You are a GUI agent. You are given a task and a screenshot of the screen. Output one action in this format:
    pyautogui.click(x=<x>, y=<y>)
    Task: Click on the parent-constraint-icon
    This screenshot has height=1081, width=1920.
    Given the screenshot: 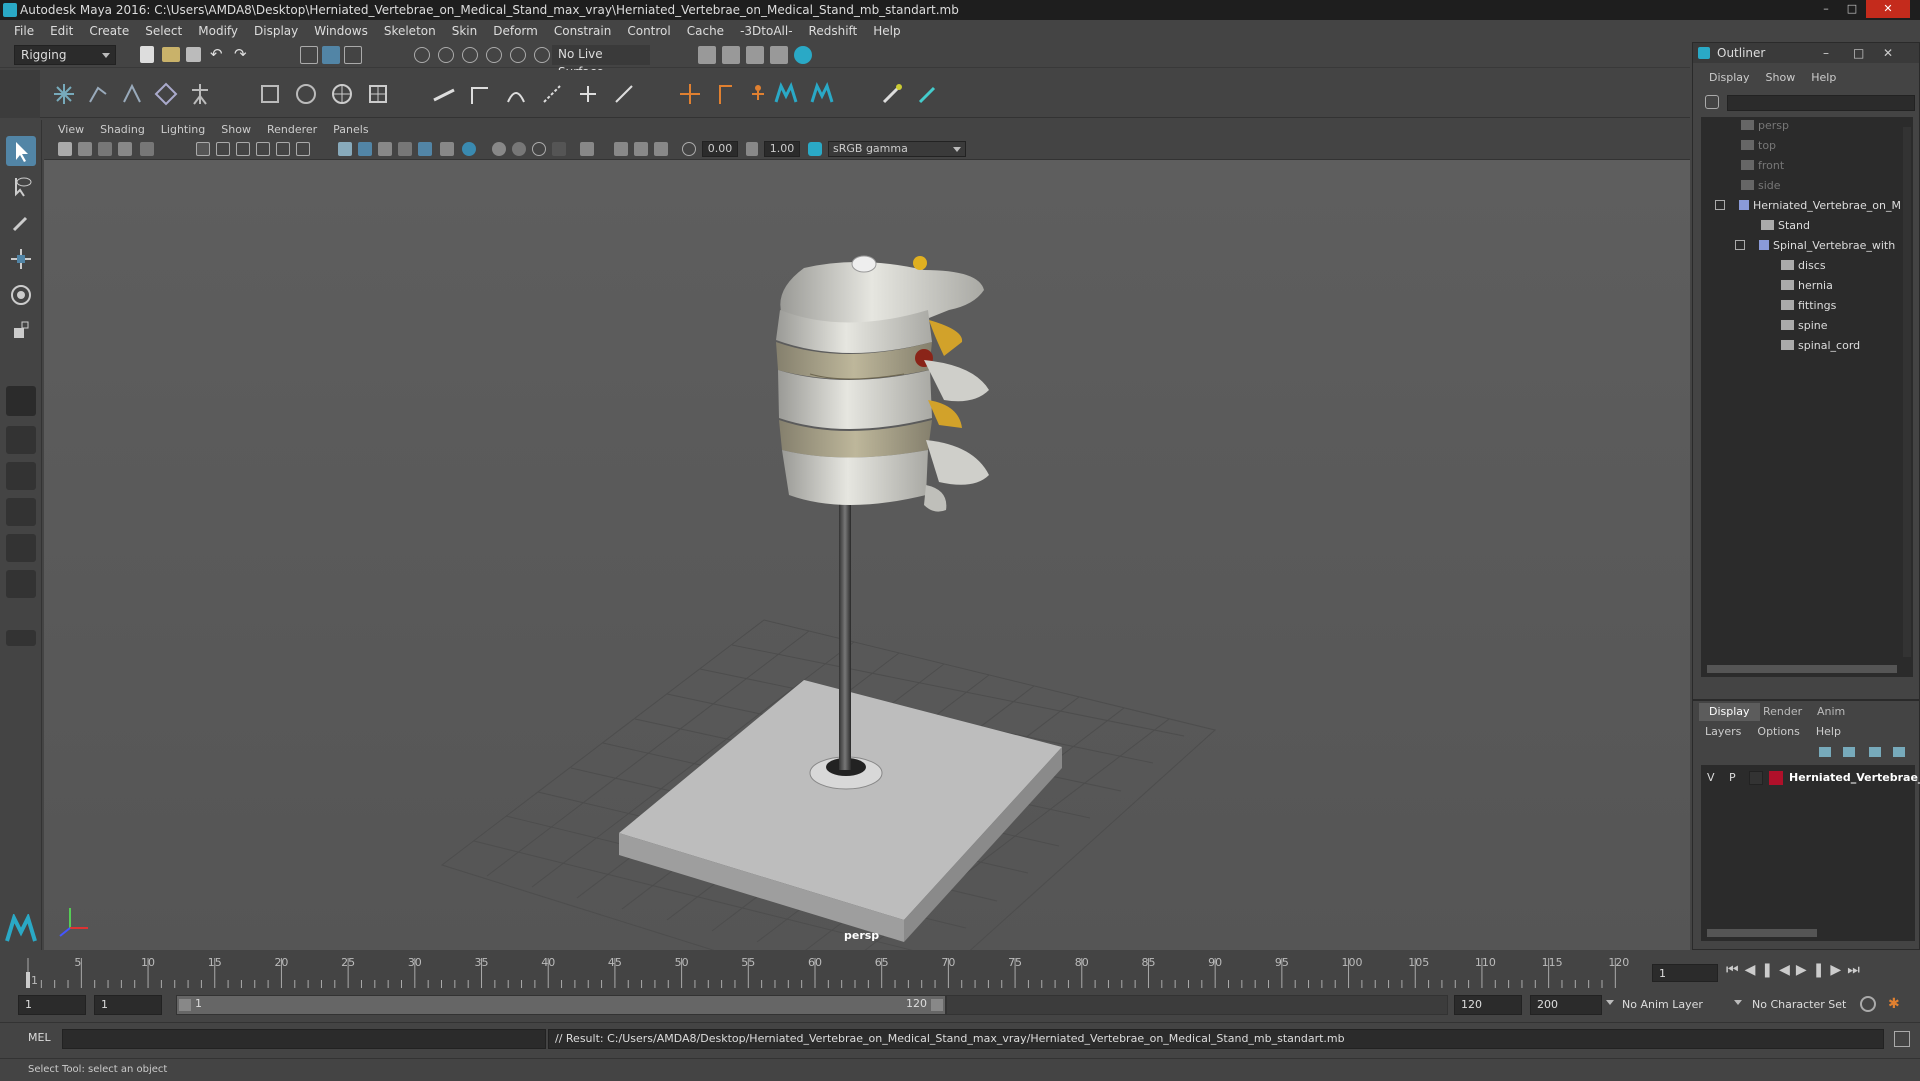 What is the action you would take?
    pyautogui.click(x=480, y=94)
    